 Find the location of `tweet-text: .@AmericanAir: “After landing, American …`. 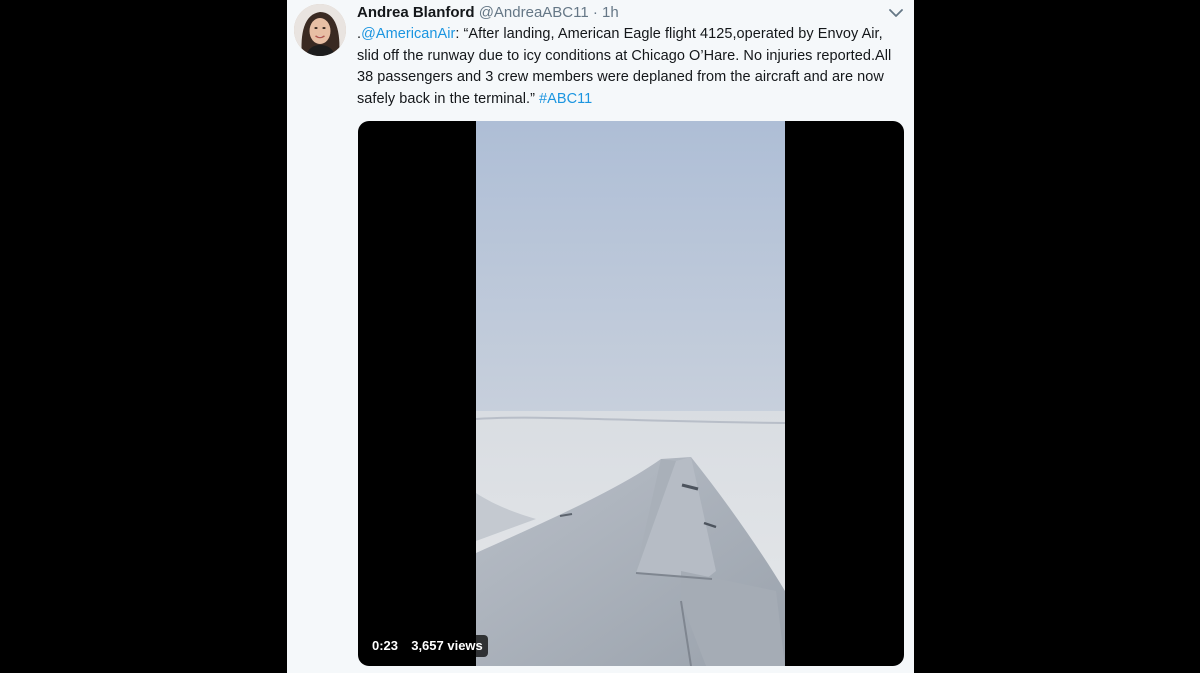

tweet-text: .@AmericanAir: “After landing, American … is located at coordinates (629, 67).